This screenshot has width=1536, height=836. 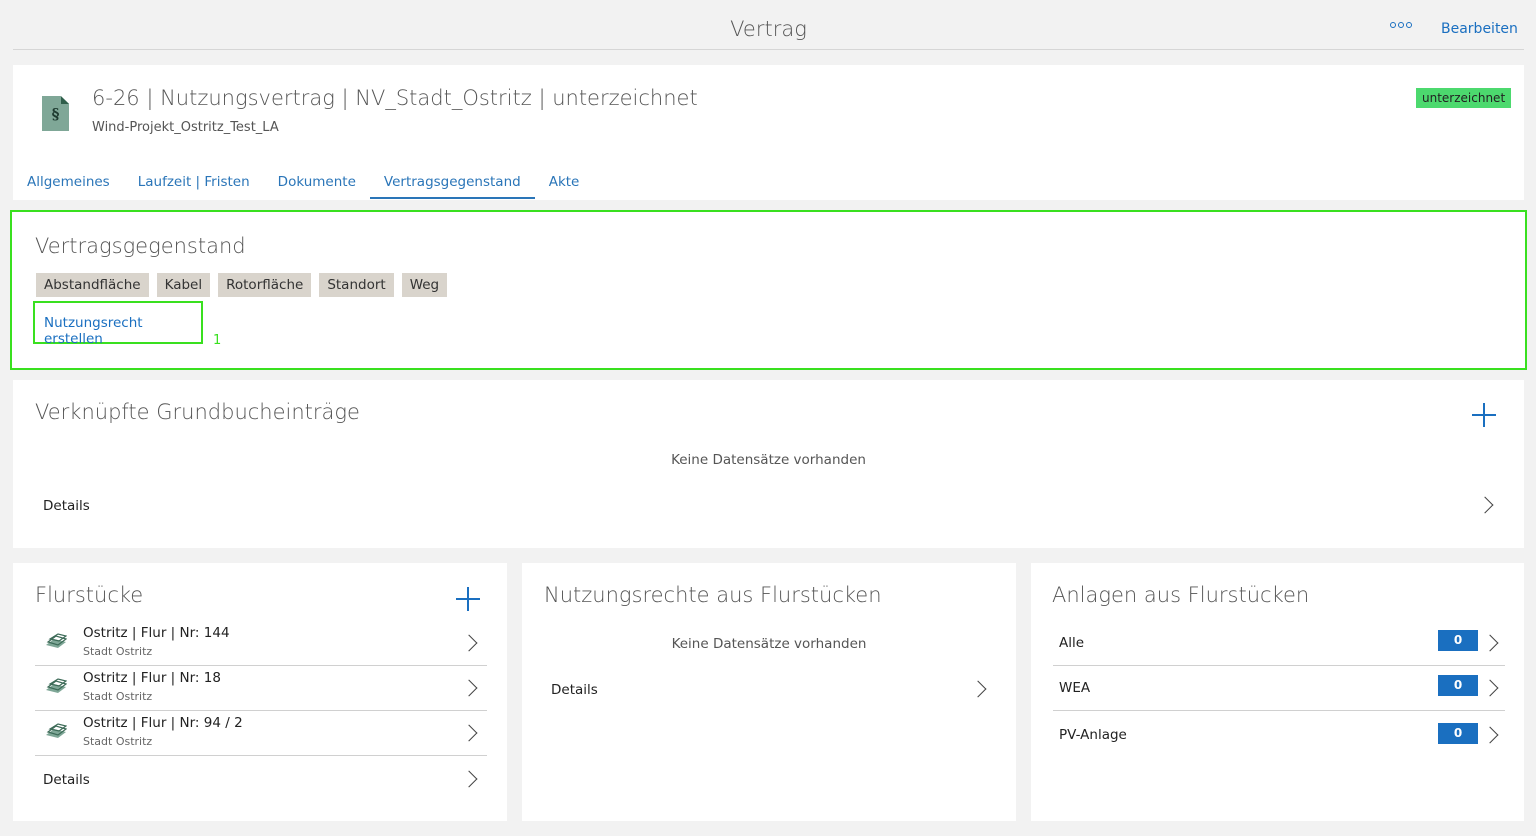 I want to click on flurstueck-name: Ostritz | Flur | Nr: 94 / 2, so click(x=163, y=723).